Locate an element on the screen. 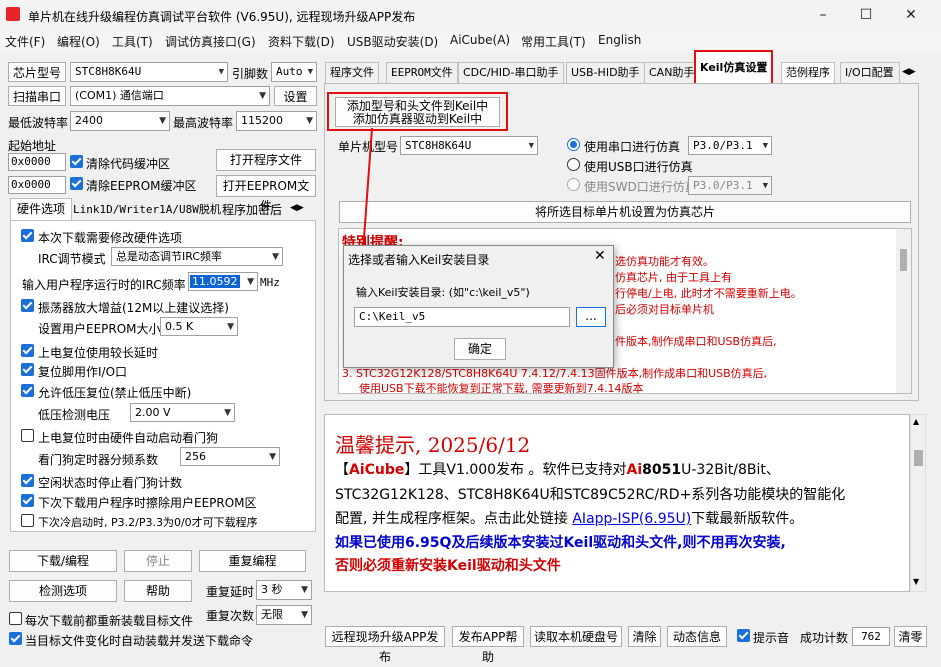  menu-usb: USB驱动安装(D) is located at coordinates (392, 41).